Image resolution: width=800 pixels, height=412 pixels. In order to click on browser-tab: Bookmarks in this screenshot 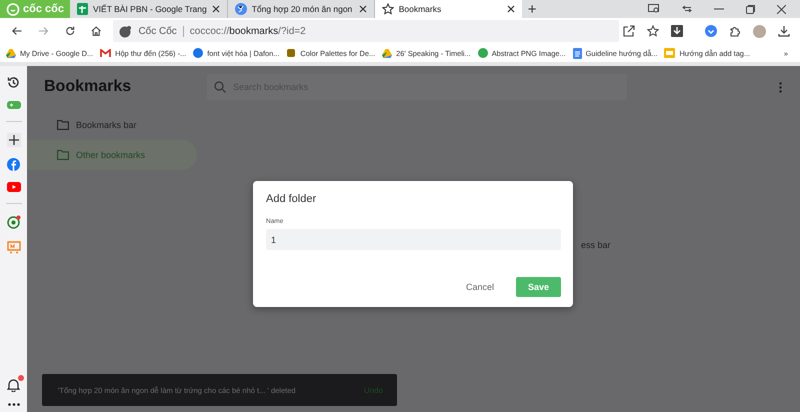, I will do `click(448, 9)`.